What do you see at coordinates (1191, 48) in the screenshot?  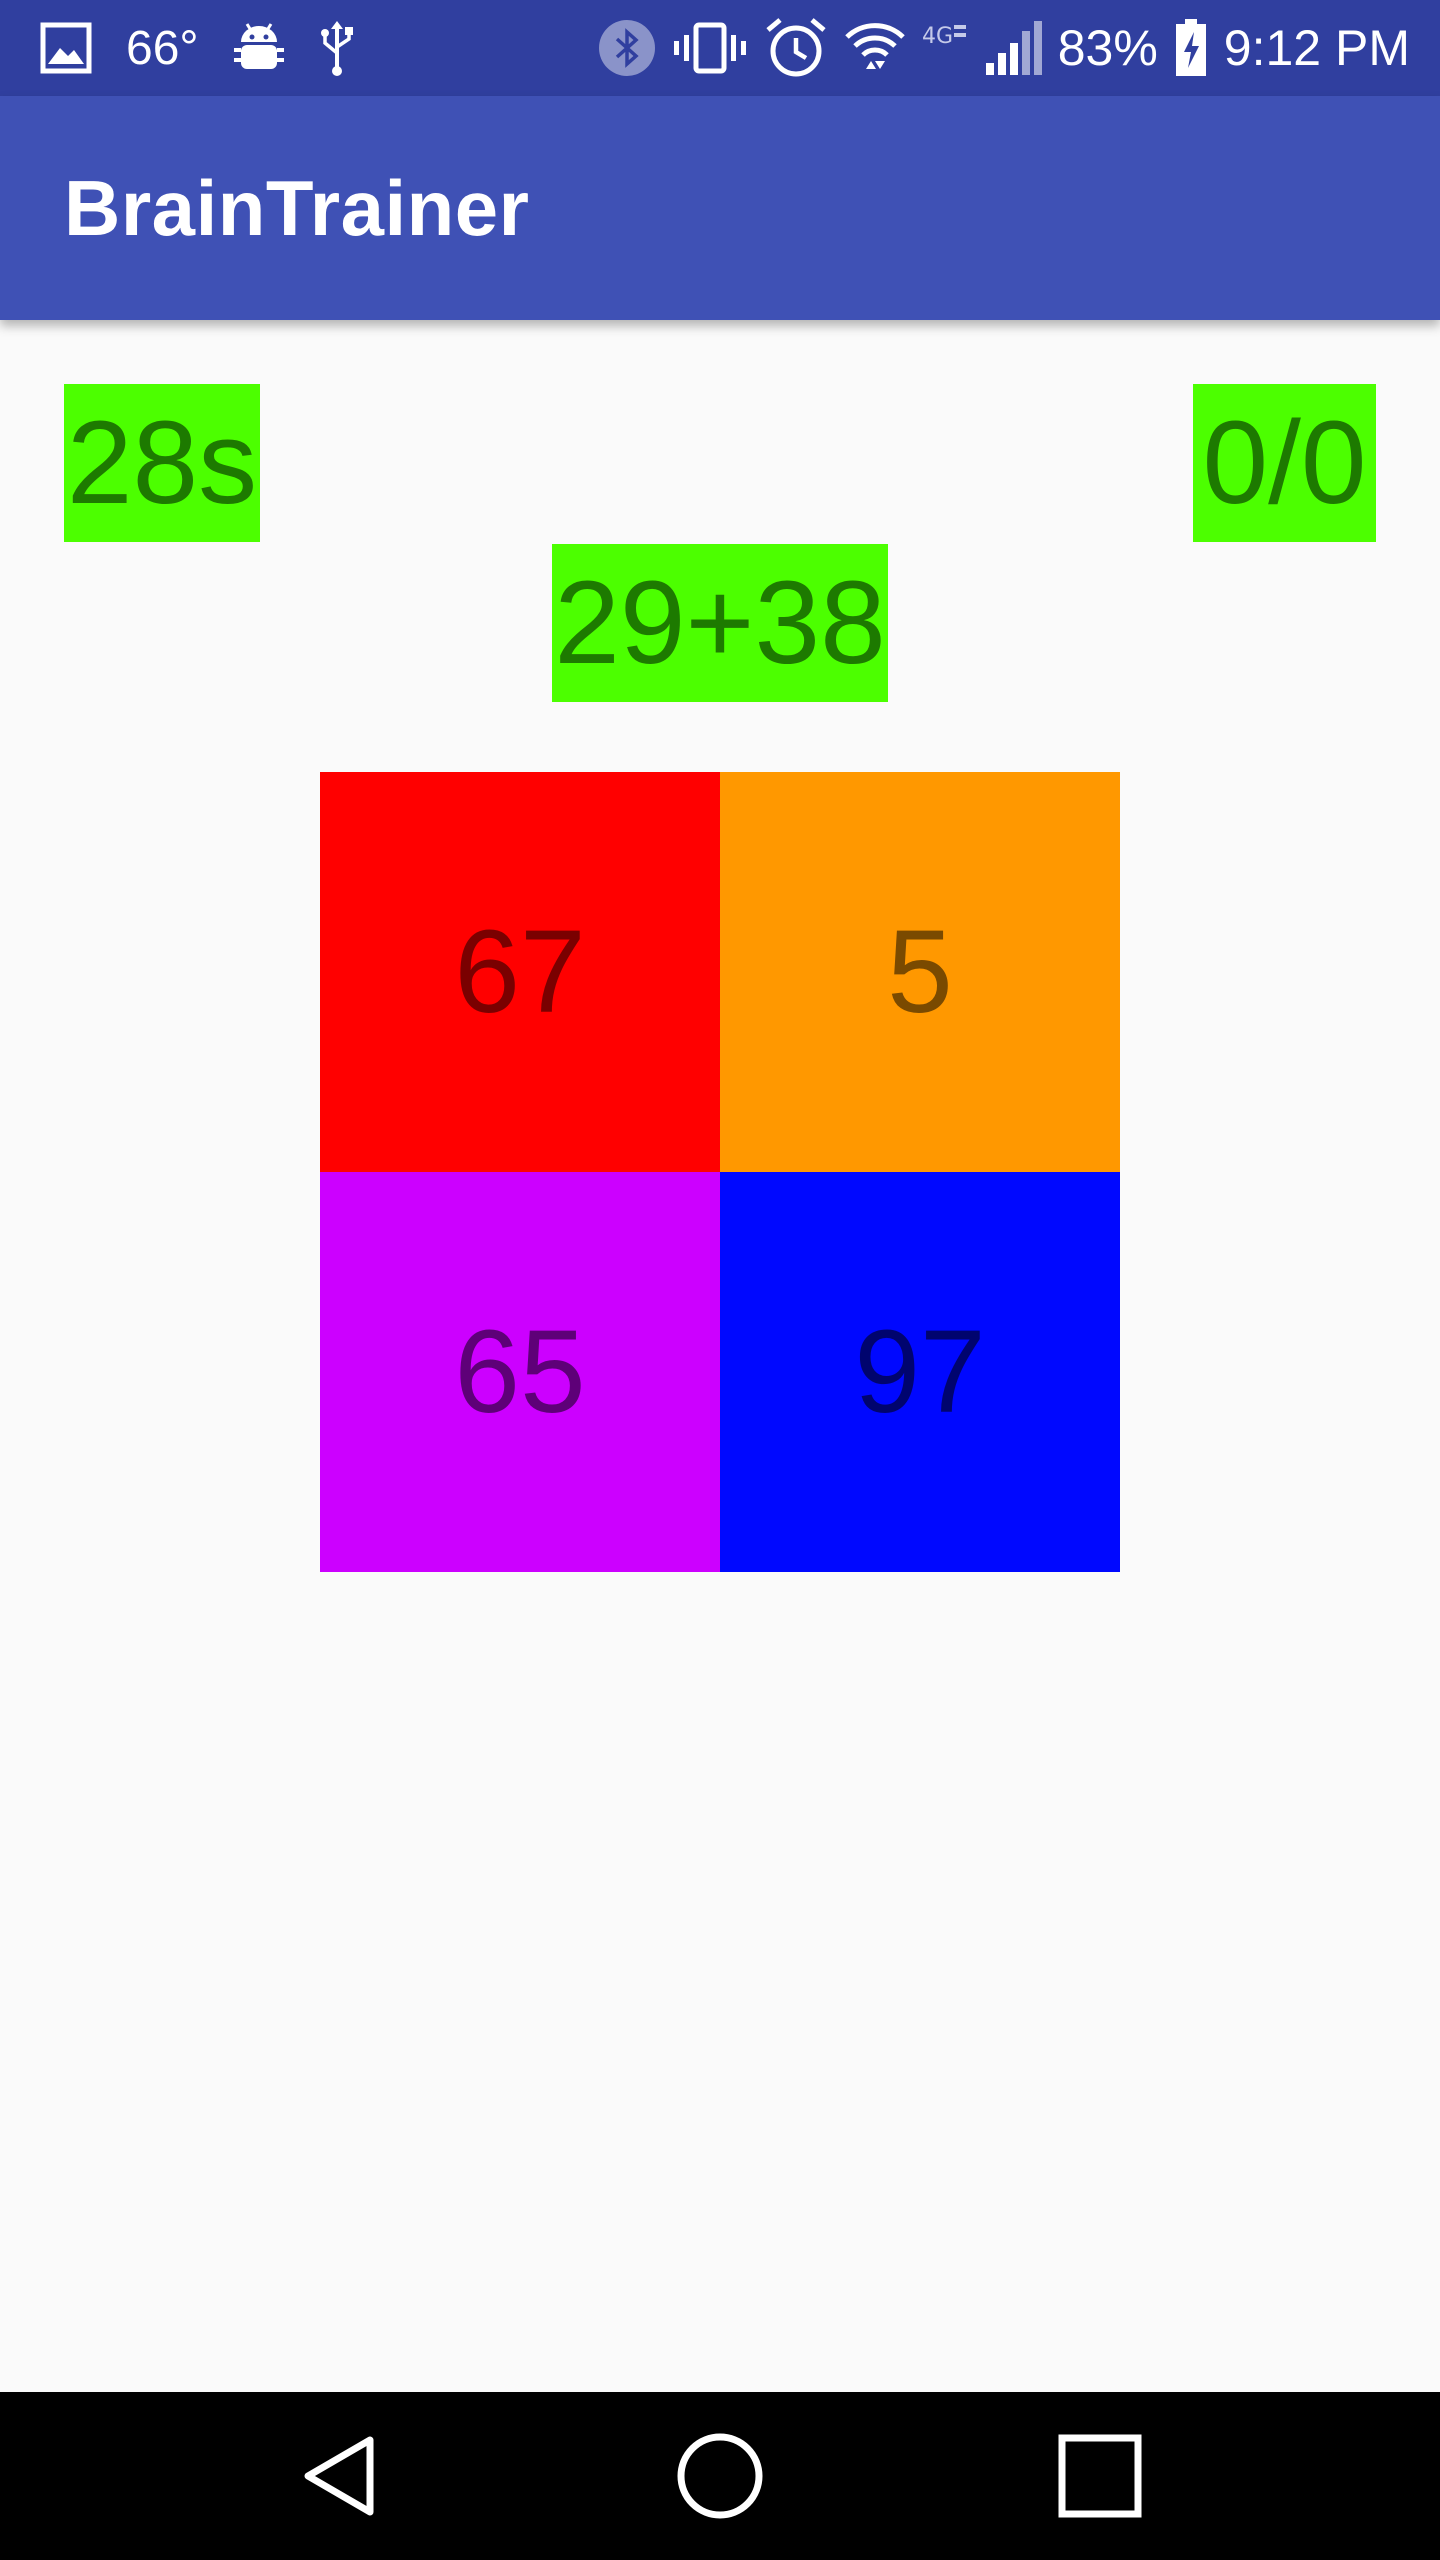 I see `battery-charging-icon` at bounding box center [1191, 48].